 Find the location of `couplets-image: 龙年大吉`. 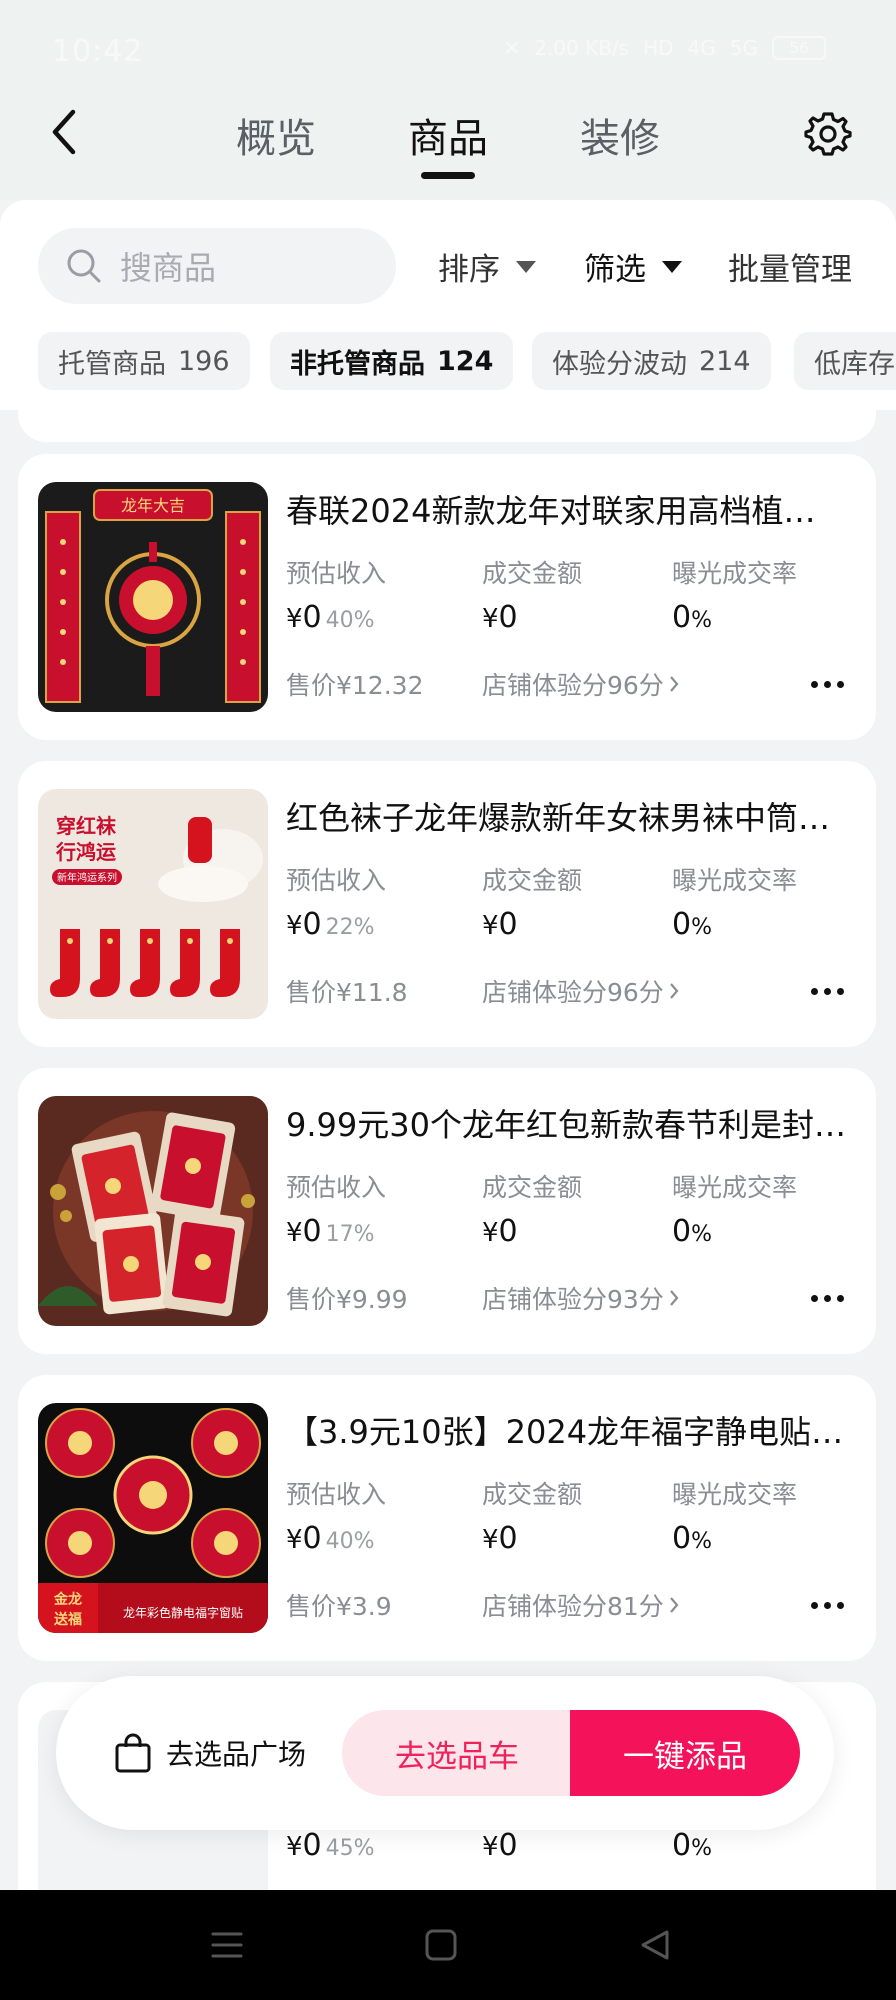

couplets-image: 龙年大吉 is located at coordinates (153, 597).